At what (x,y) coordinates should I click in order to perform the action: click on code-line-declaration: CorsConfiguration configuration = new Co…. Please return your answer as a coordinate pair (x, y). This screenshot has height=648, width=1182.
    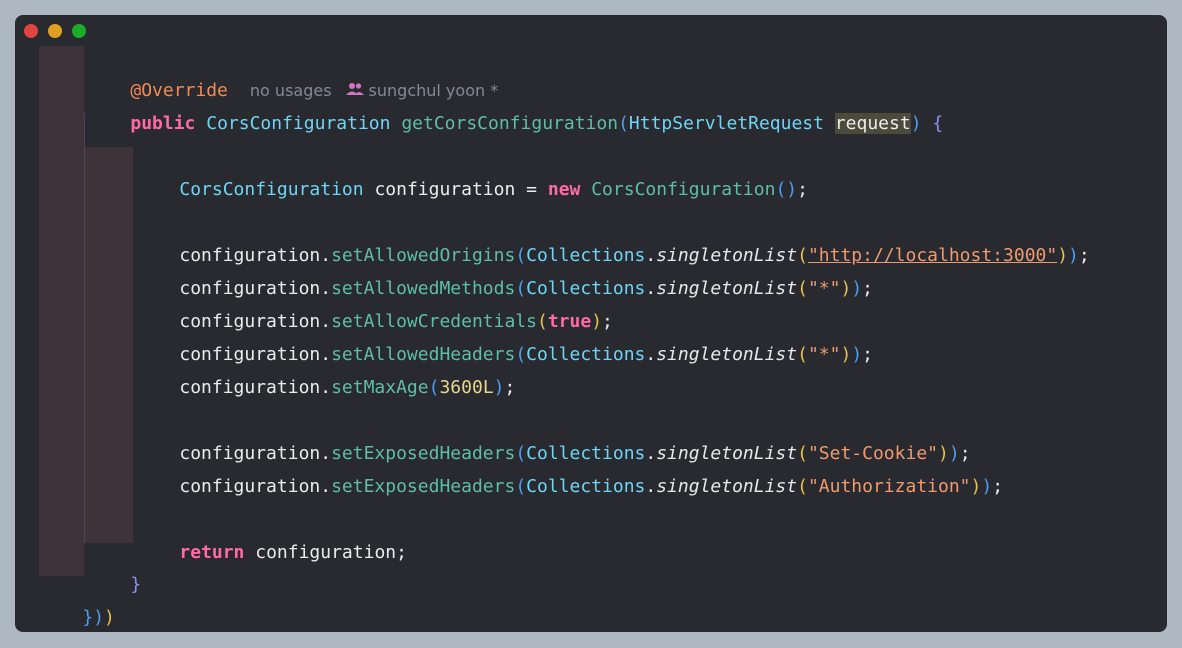
    Looking at the image, I should click on (472, 175).